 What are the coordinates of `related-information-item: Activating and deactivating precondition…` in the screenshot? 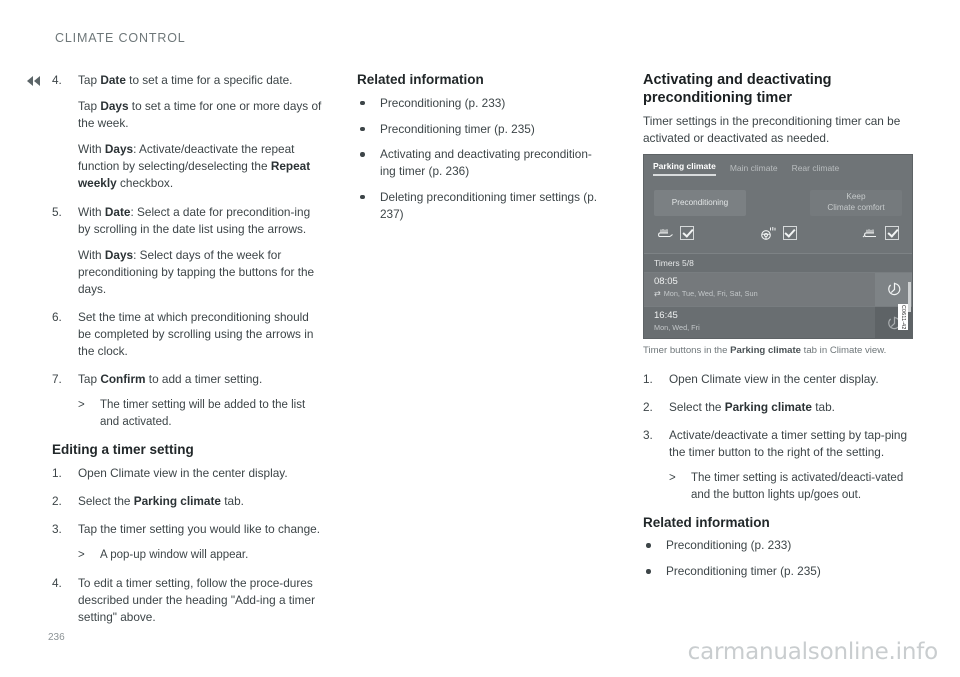 It's located at (482, 163).